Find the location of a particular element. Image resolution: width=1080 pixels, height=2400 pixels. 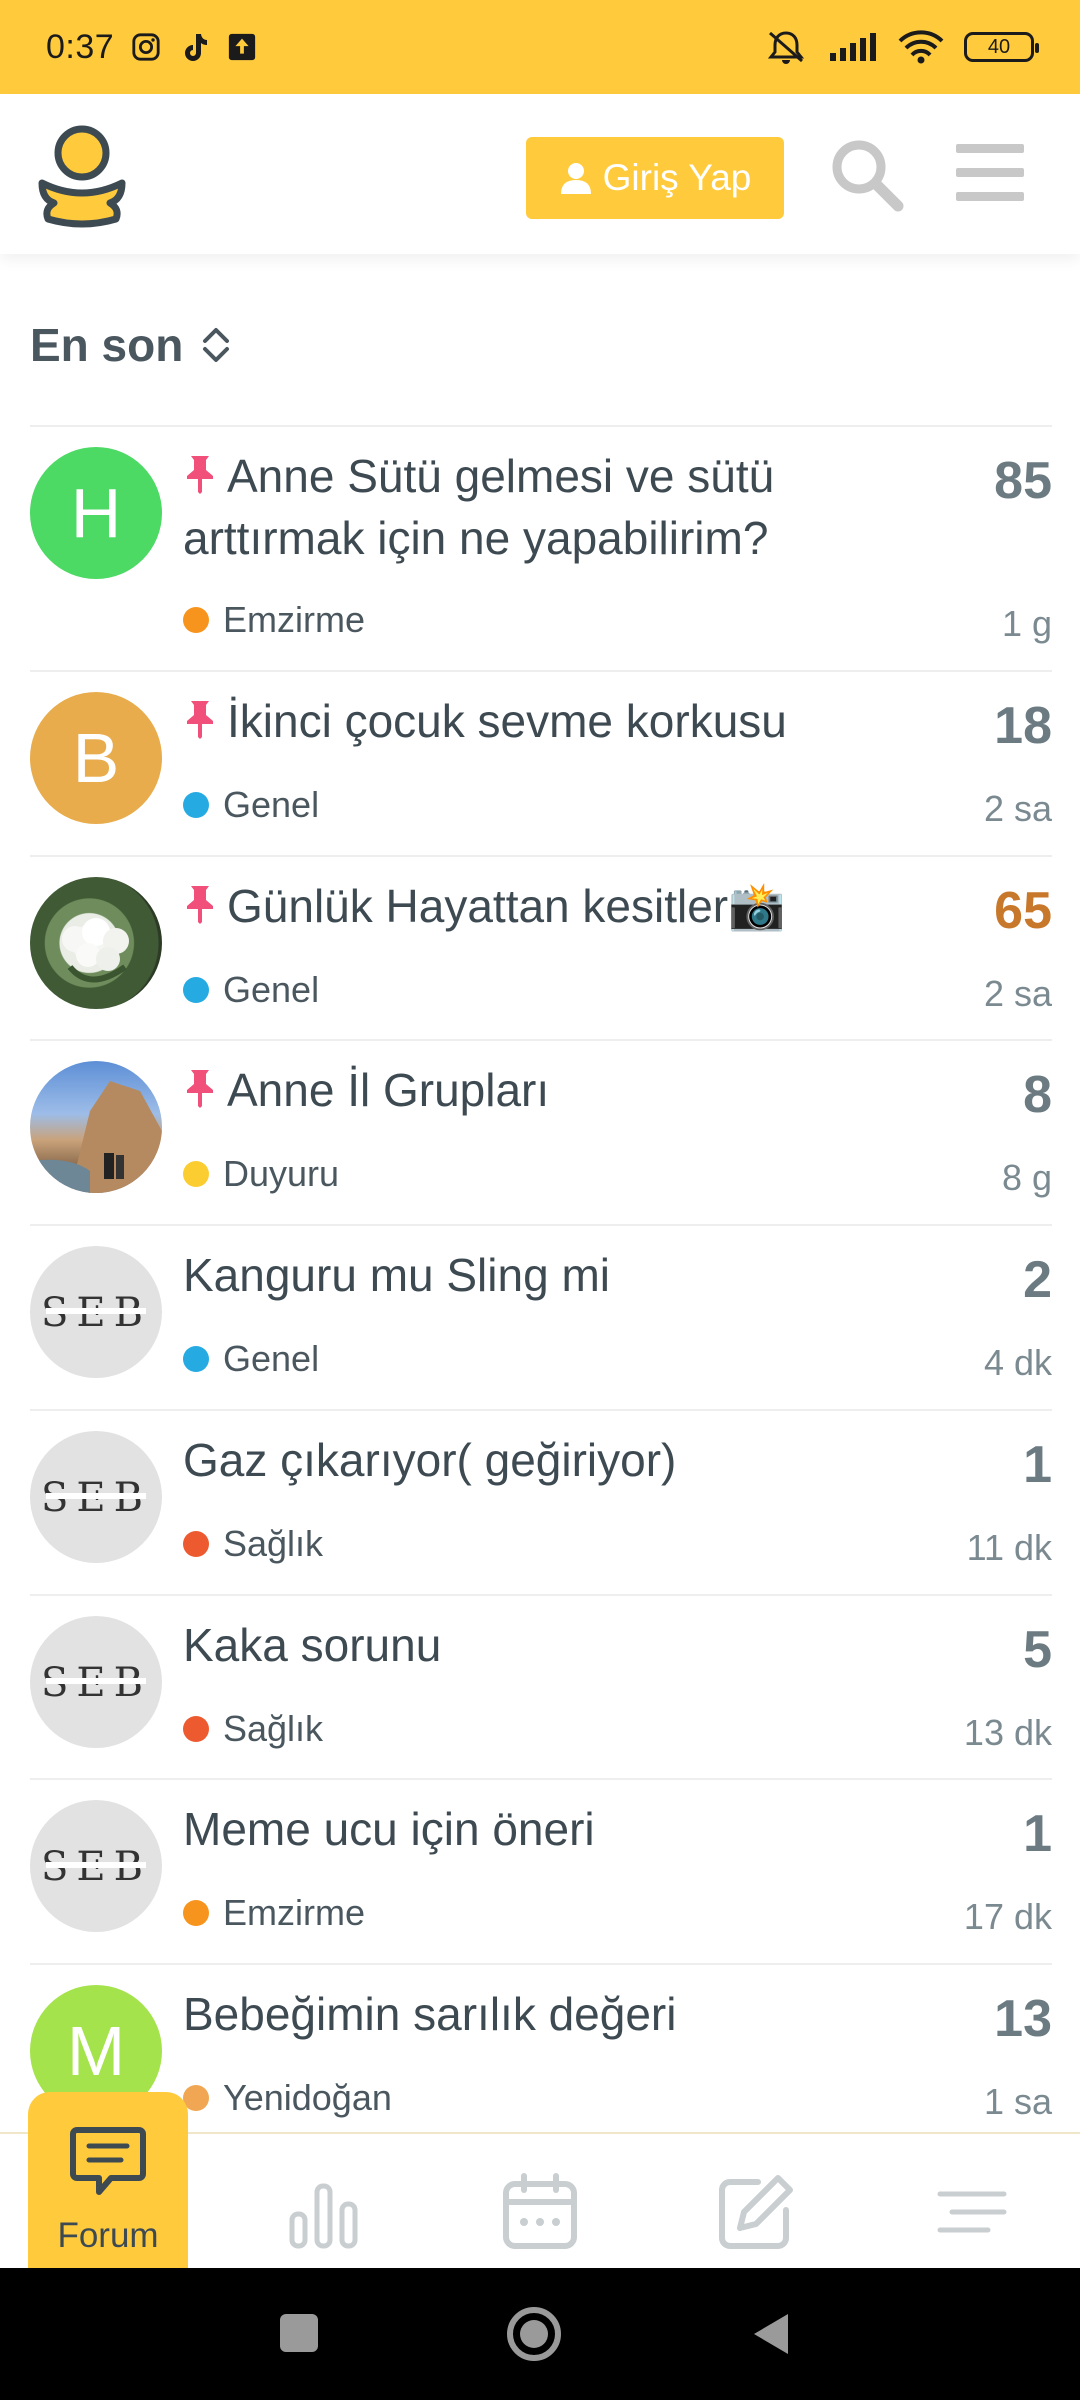

landscape-photo is located at coordinates (96, 1137).